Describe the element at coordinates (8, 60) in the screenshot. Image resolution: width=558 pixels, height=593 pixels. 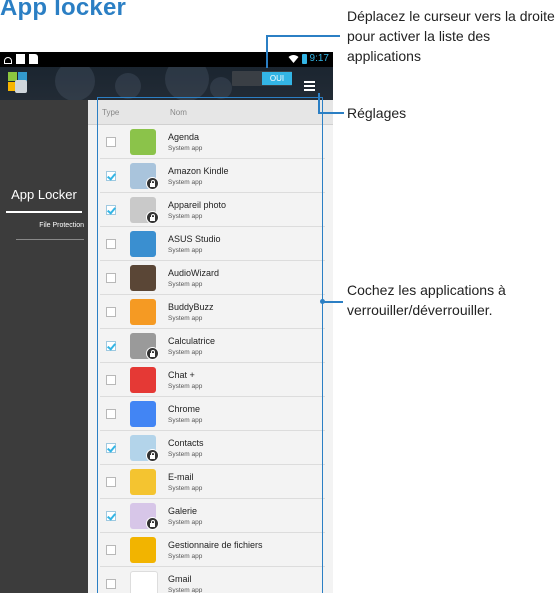
I see `lock-icon` at that location.